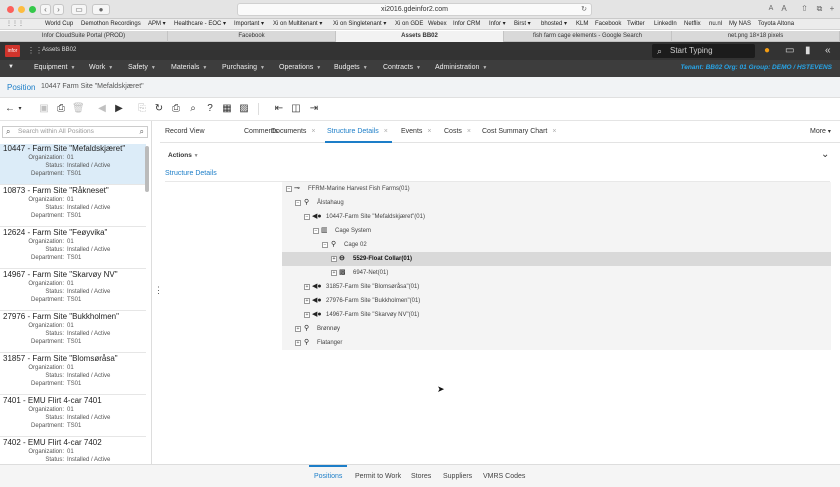  What do you see at coordinates (378, 476) in the screenshot?
I see `footer-tab-permit-to-work: Permit to Work` at bounding box center [378, 476].